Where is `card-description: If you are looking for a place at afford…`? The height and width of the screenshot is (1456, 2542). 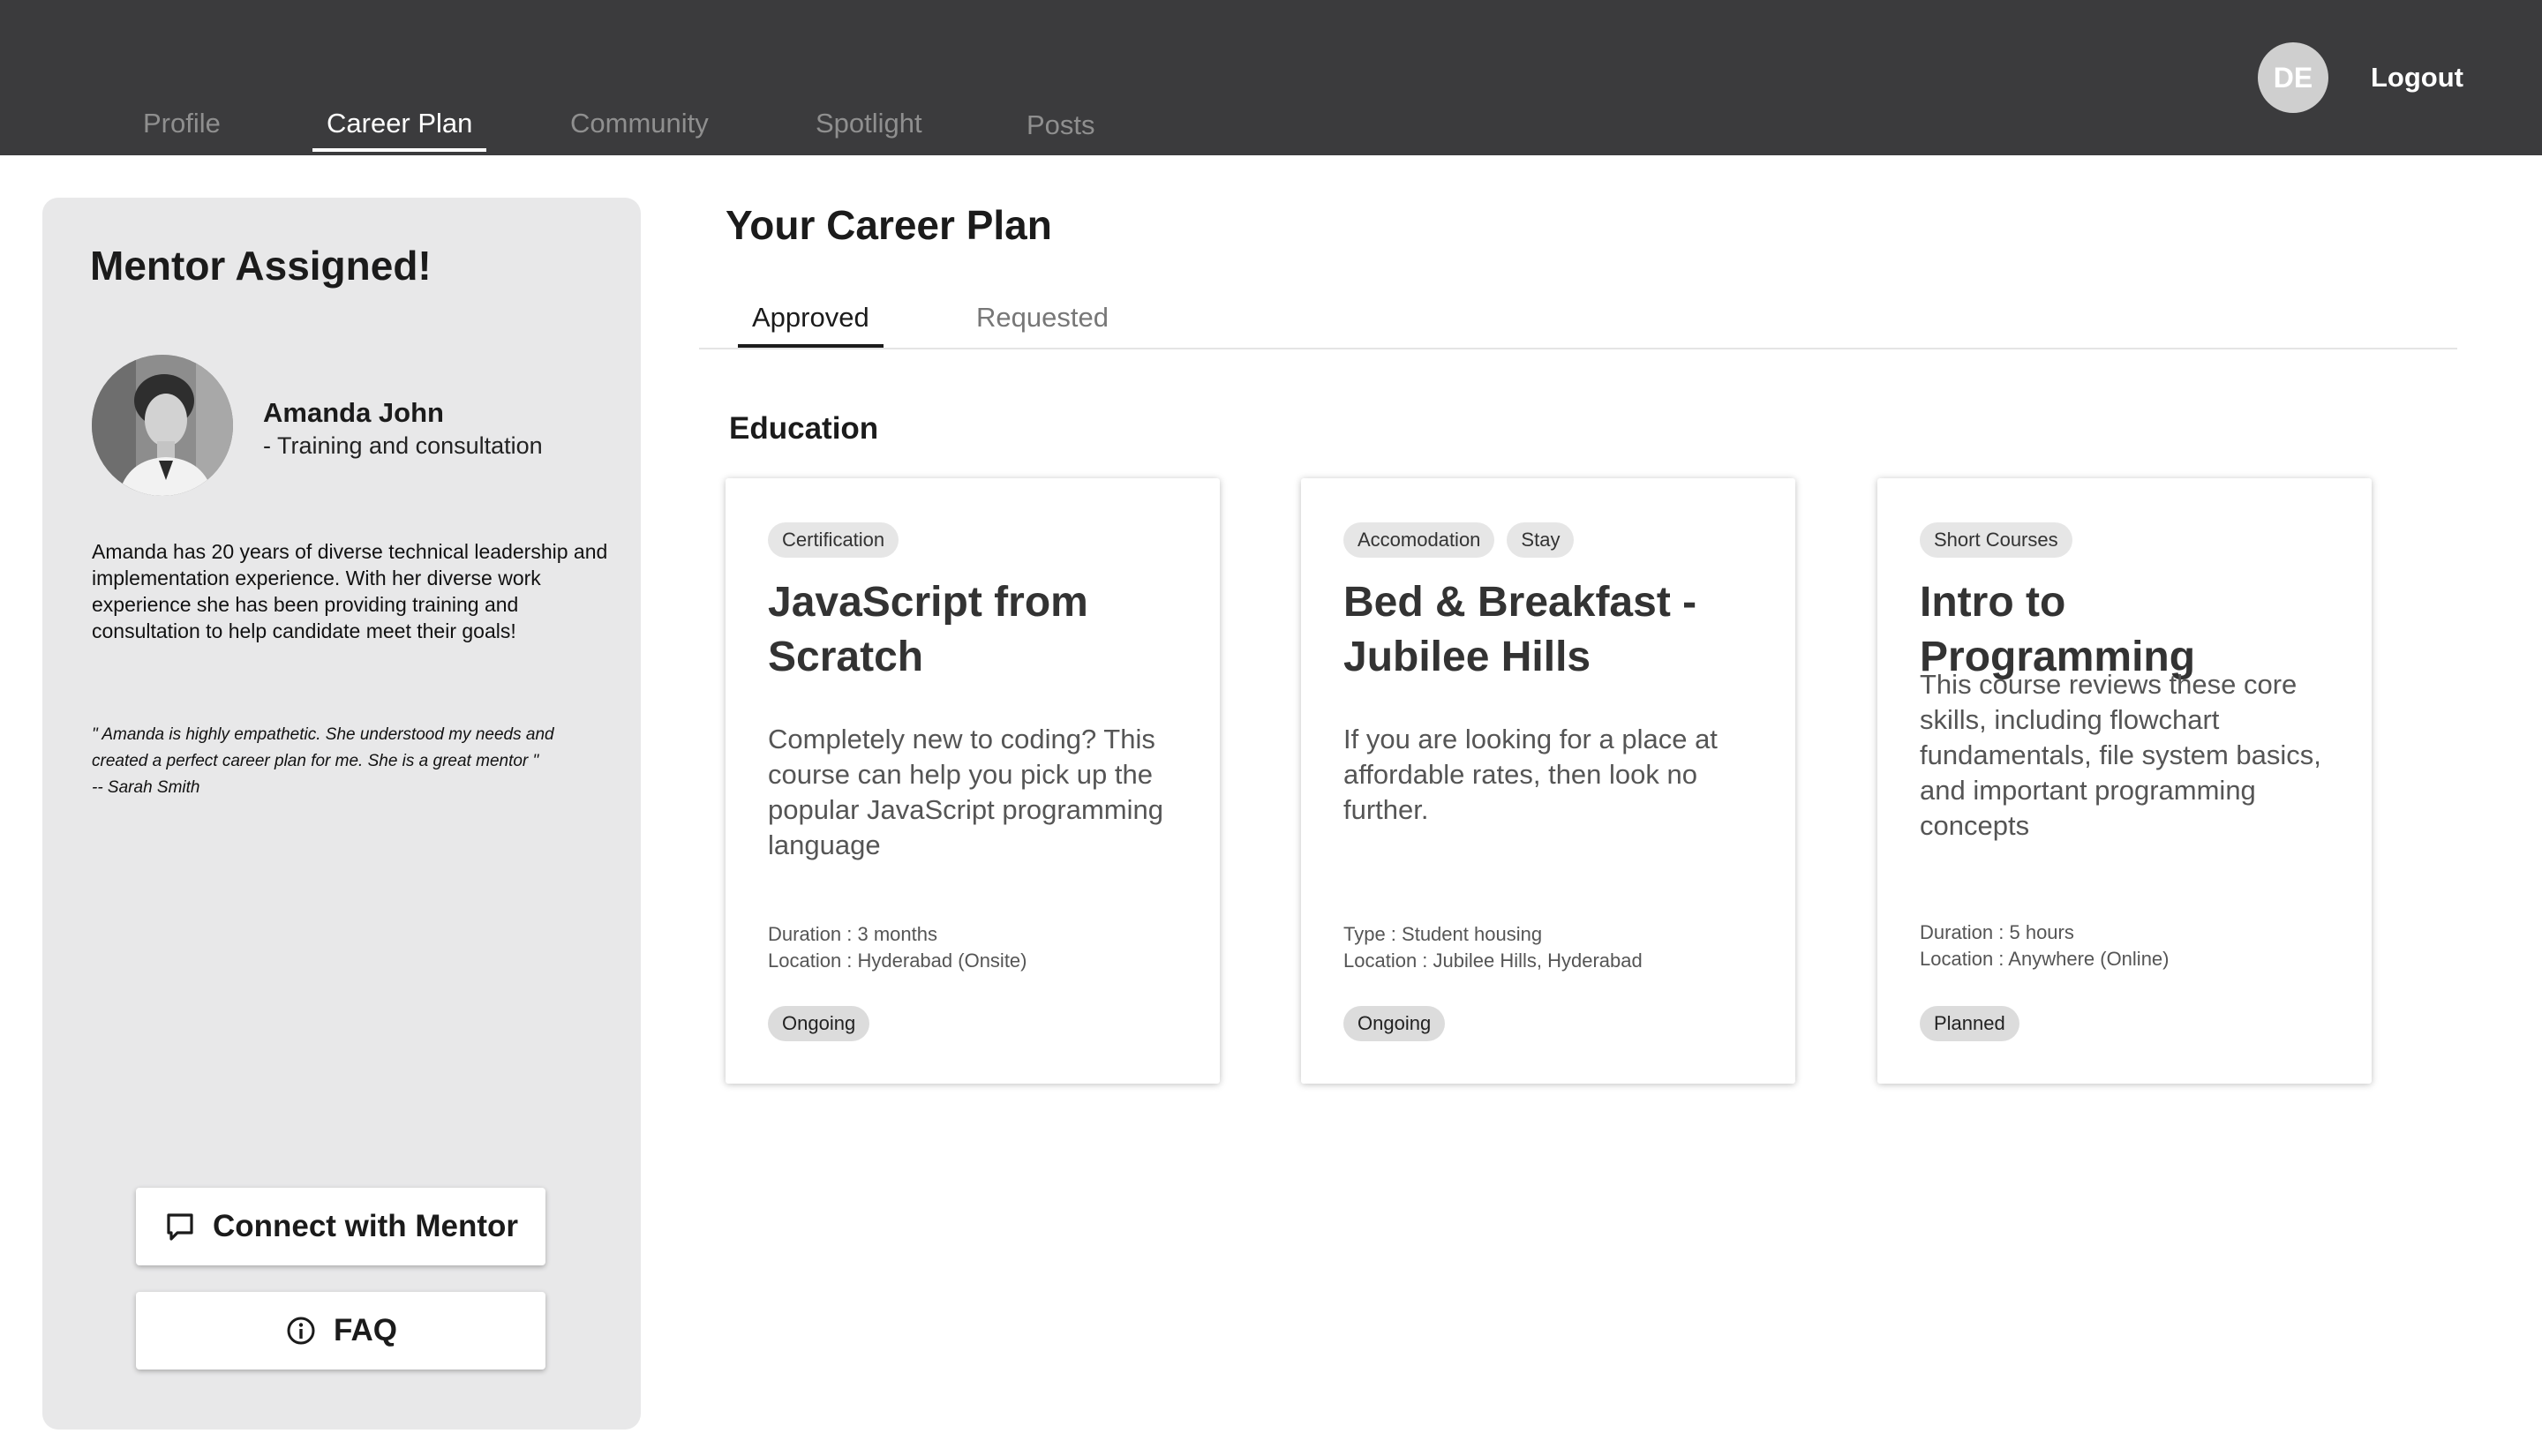 card-description: If you are looking for a place at afford… is located at coordinates (1531, 774).